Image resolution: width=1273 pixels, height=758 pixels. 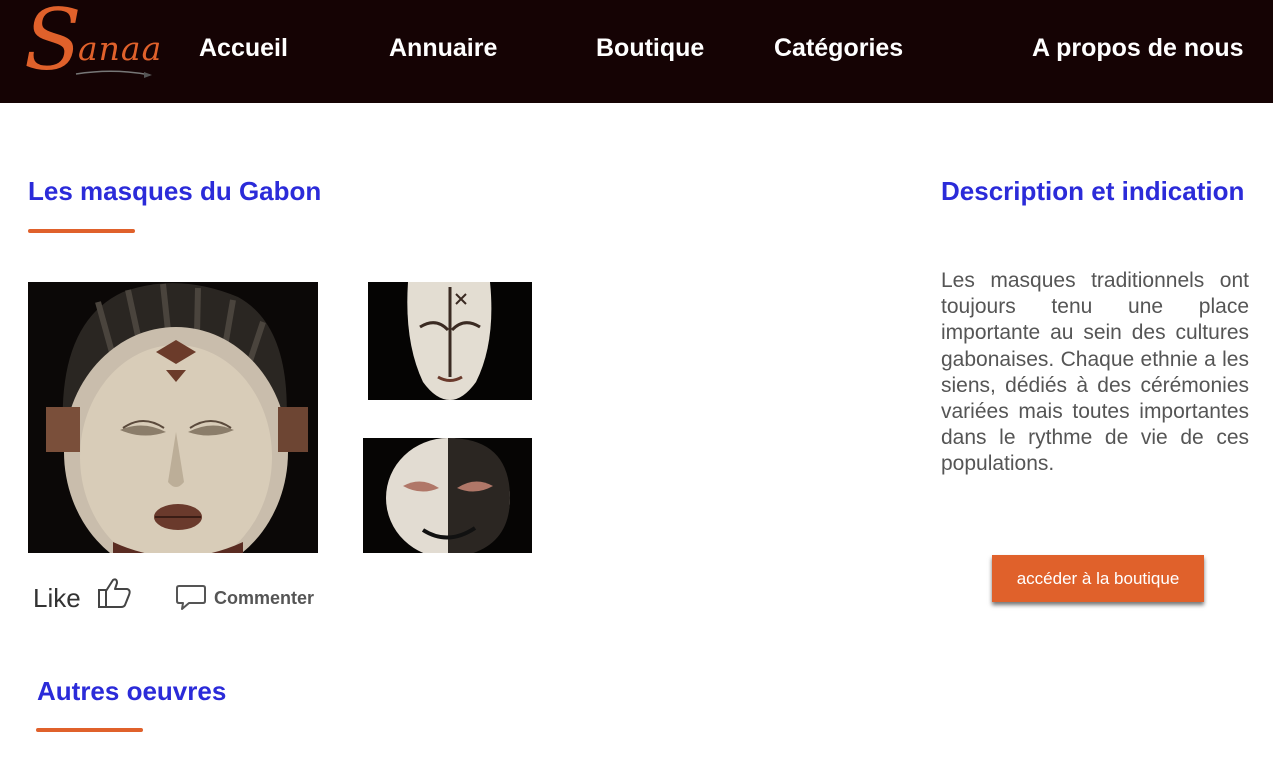 I want to click on description-title: Description et indication, so click(x=1093, y=191).